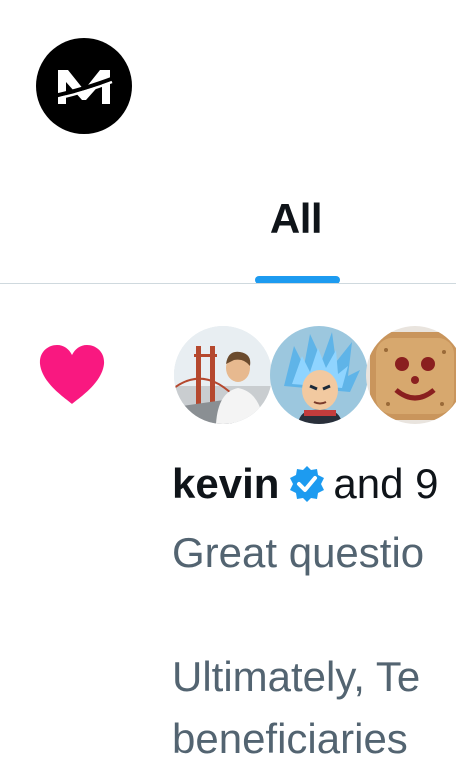 The image size is (456, 767). I want to click on brand-logo-icon, so click(84, 86).